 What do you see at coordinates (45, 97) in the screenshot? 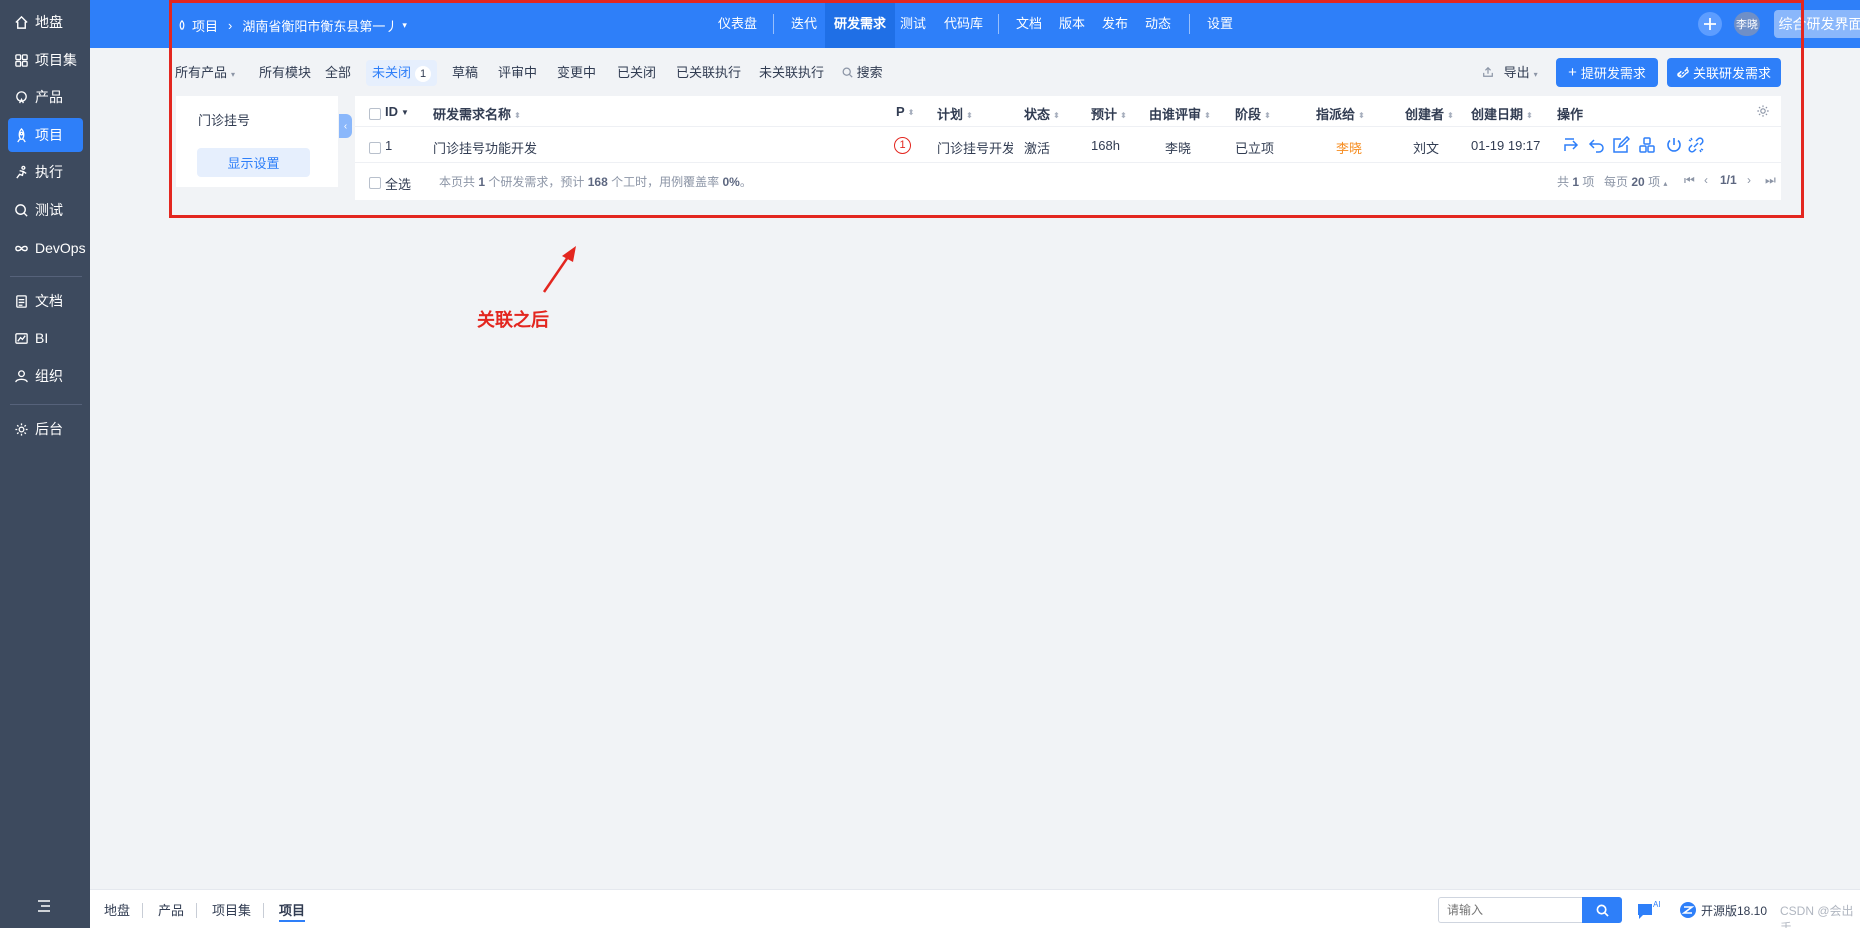
I see `sidebar-item-product: 产品` at bounding box center [45, 97].